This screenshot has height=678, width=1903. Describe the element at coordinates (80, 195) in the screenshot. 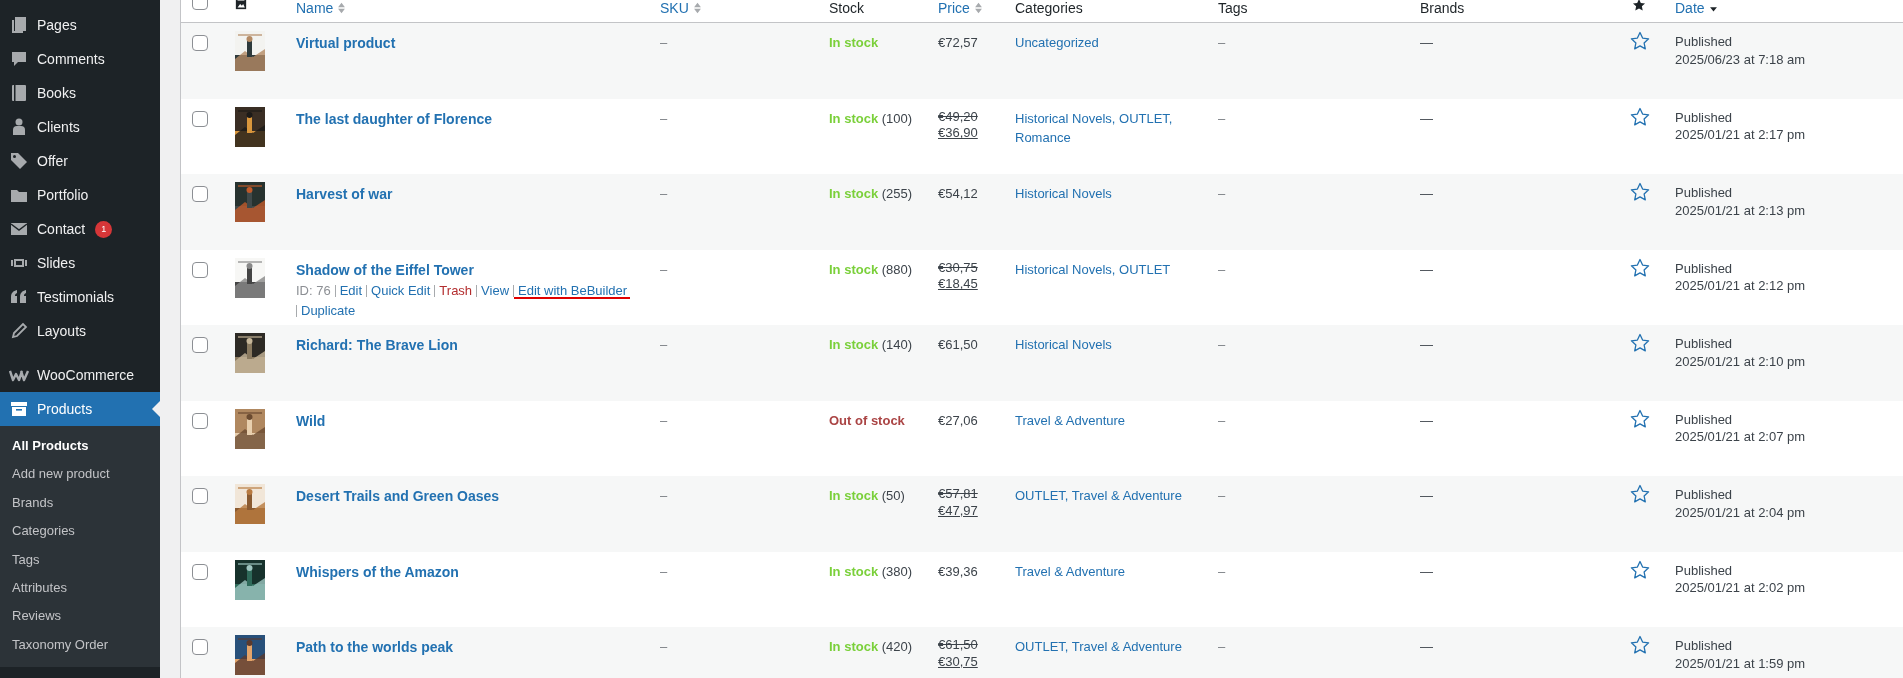

I see `sidebar-menu-item: Portfolio` at that location.